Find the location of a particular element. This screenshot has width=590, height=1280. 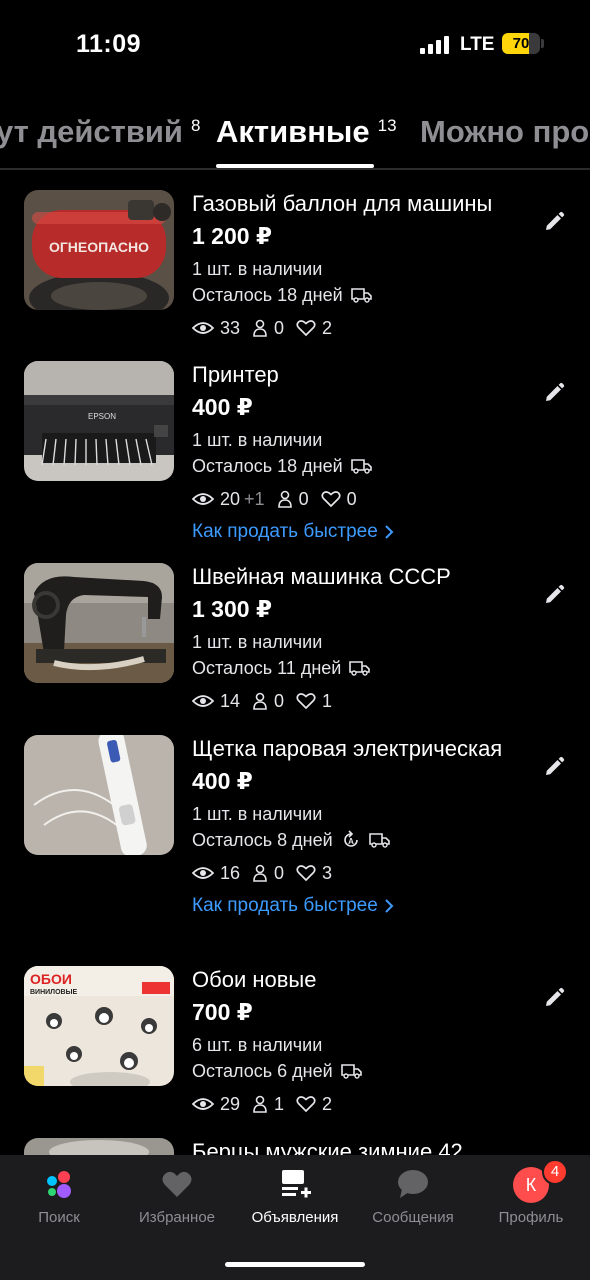

favorites-count: 2 is located at coordinates (327, 1103).